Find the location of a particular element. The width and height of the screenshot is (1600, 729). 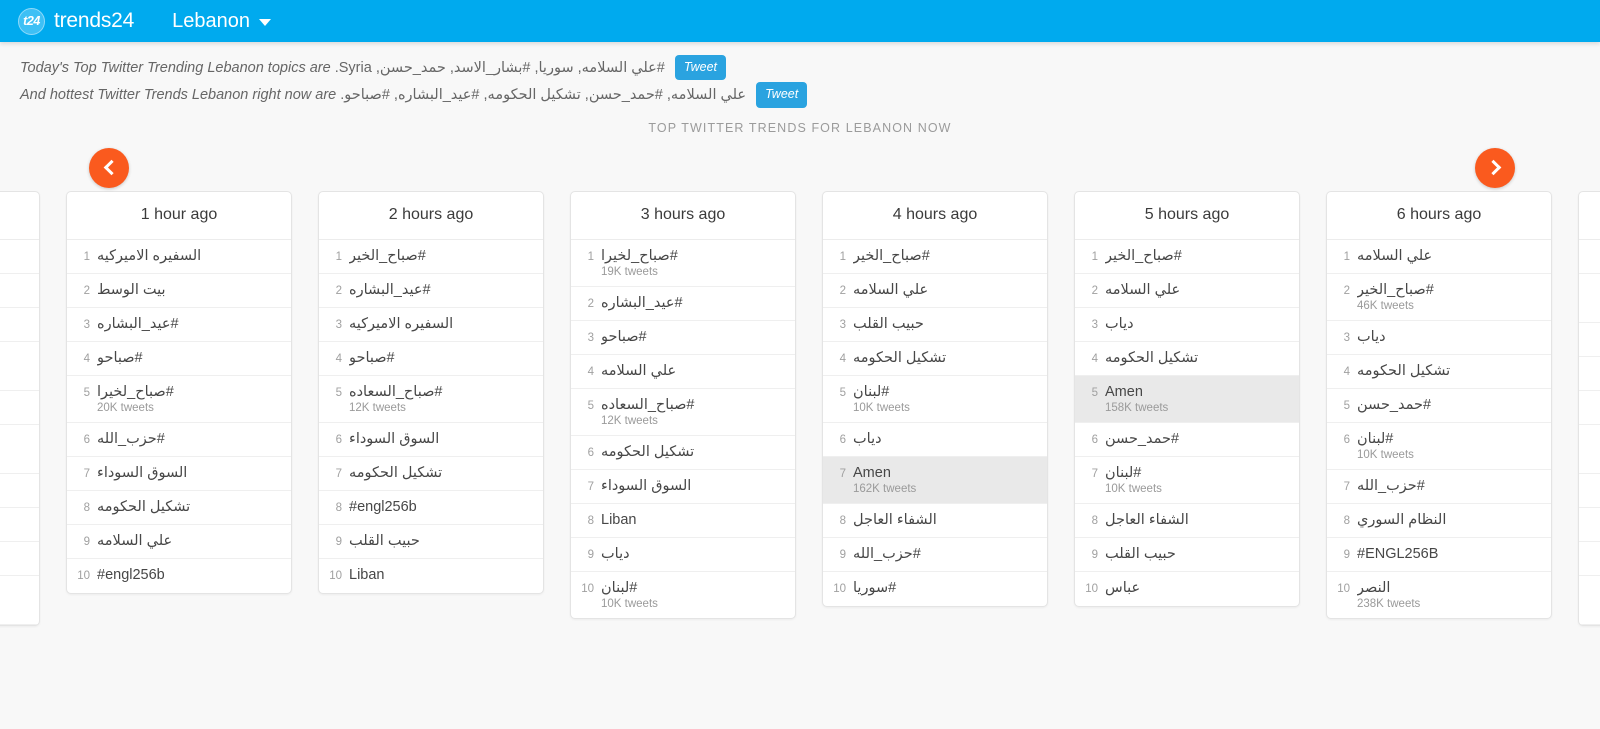

trend-row: 3 حبيب القلب is located at coordinates (935, 325).